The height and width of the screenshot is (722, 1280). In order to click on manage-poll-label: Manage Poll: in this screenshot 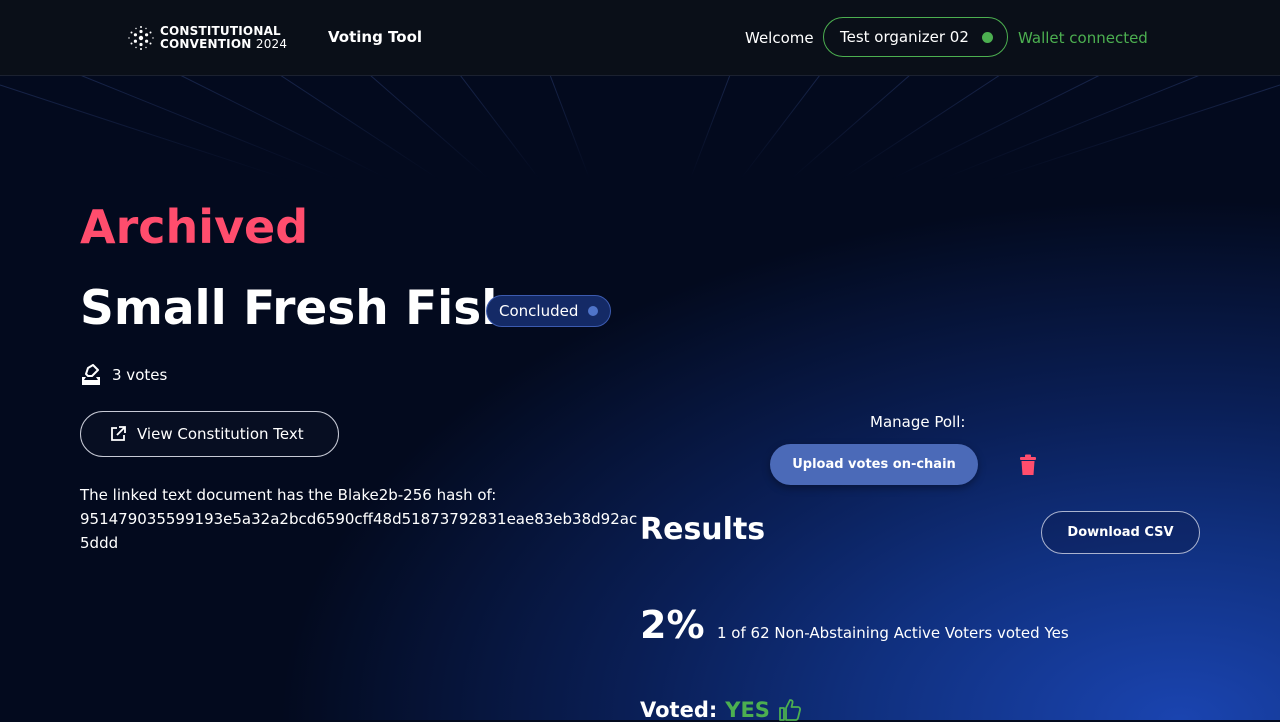, I will do `click(918, 422)`.